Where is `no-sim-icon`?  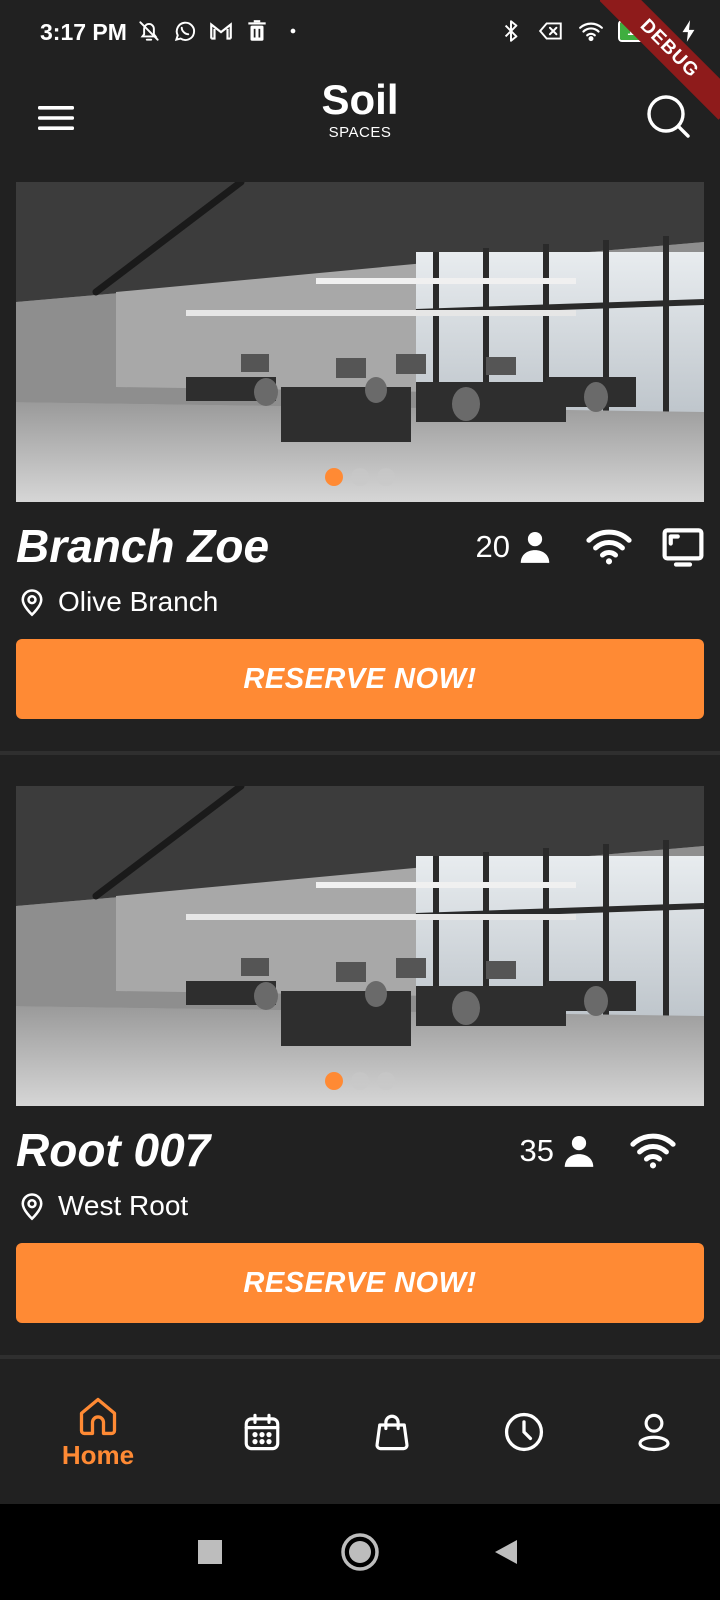
no-sim-icon is located at coordinates (550, 31).